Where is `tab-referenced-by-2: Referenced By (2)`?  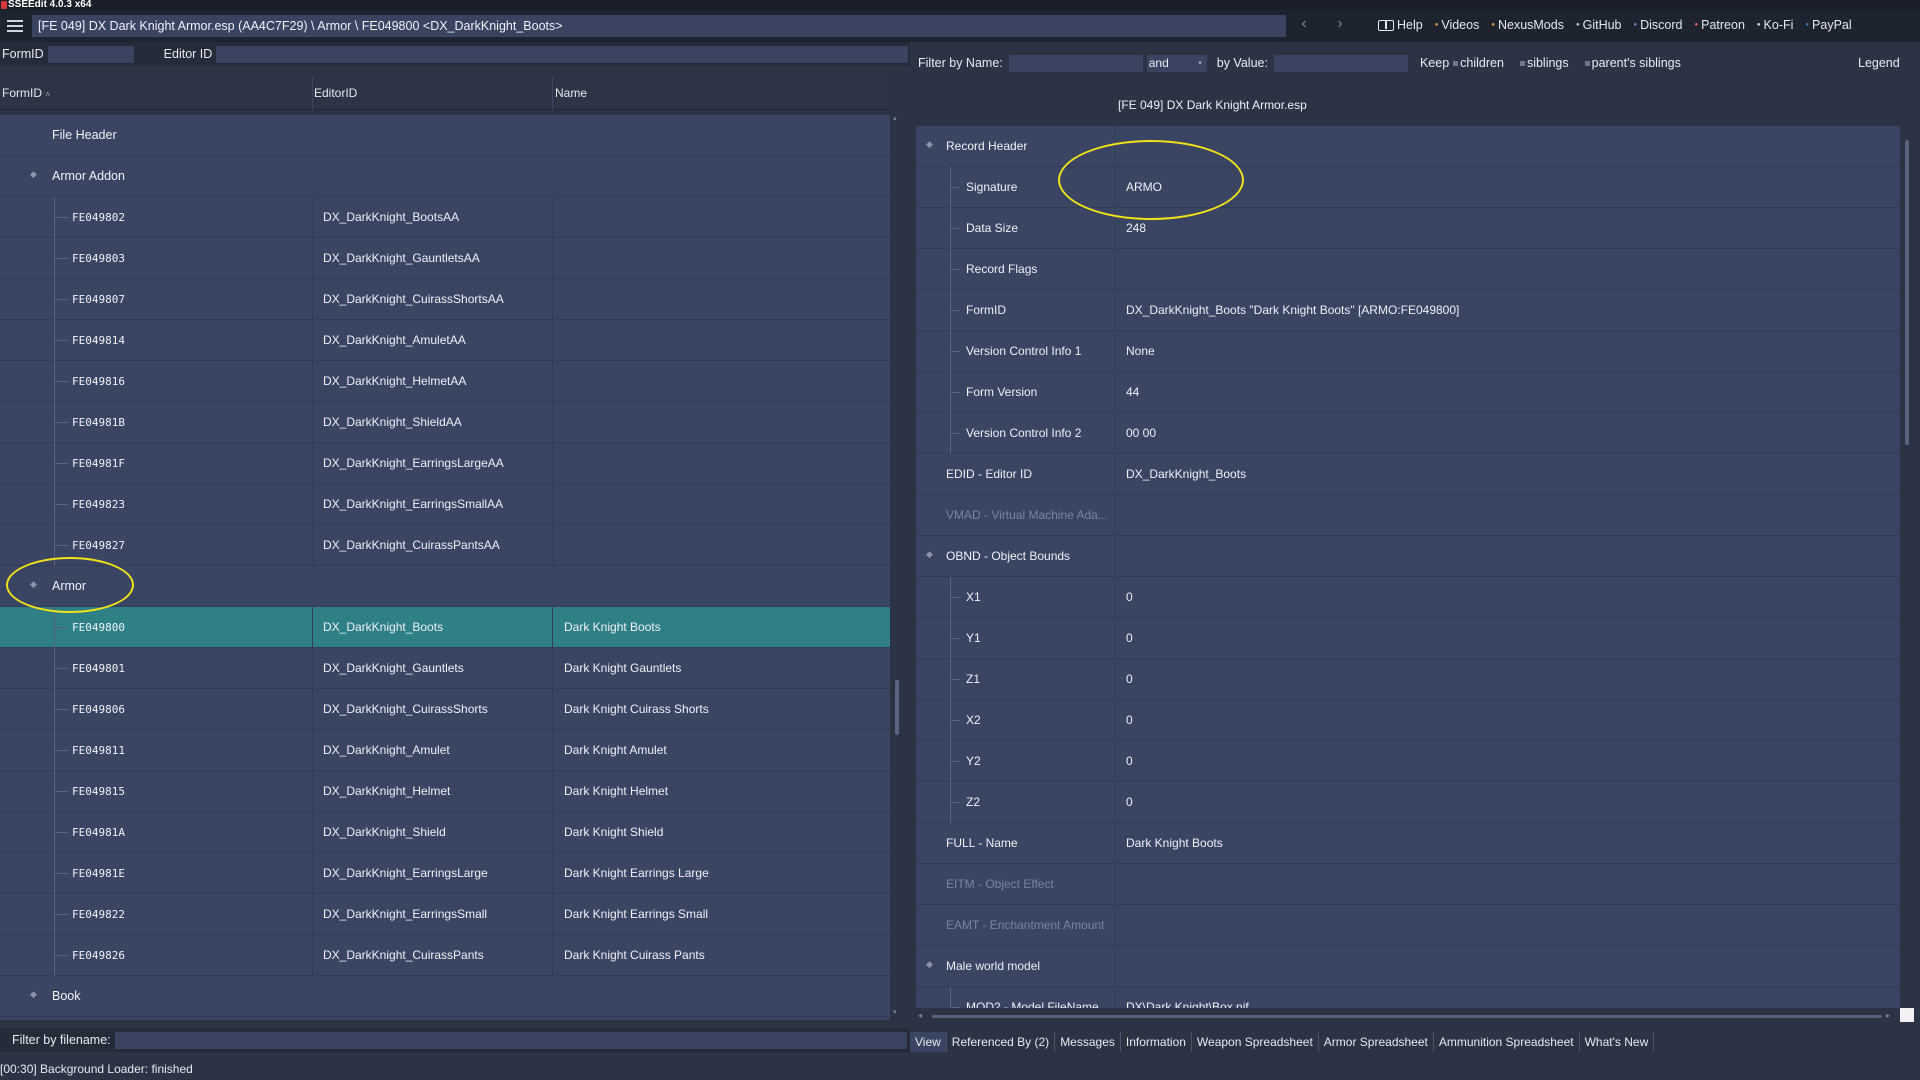
tab-referenced-by-2: Referenced By (2) is located at coordinates (1001, 1042).